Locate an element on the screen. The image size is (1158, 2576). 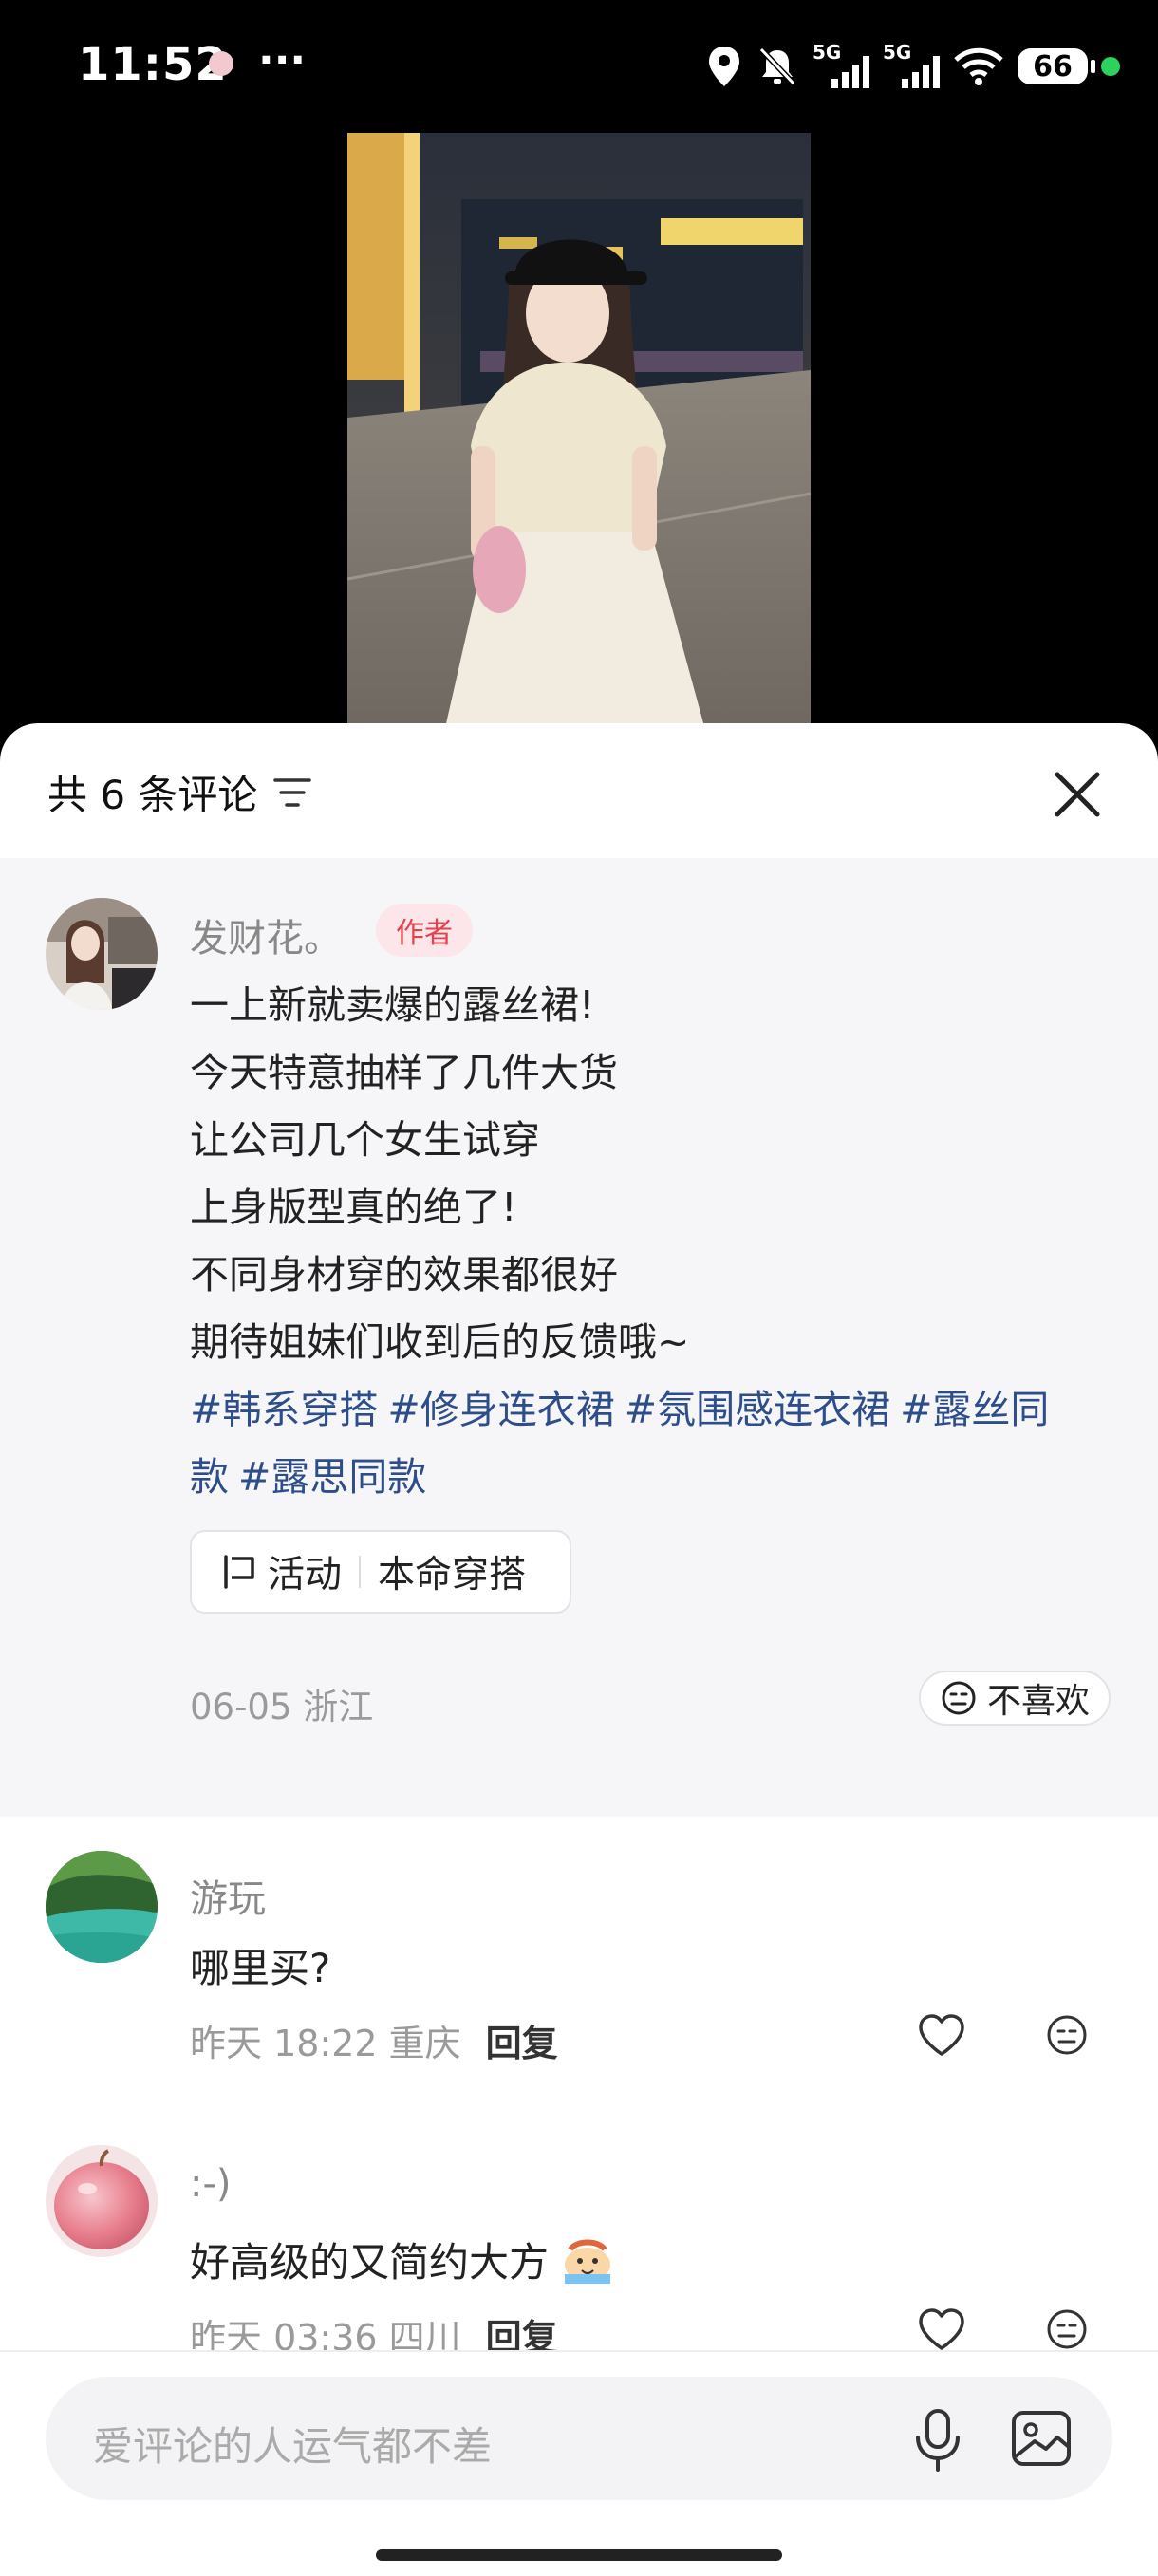
mute-bell-icon is located at coordinates (777, 66).